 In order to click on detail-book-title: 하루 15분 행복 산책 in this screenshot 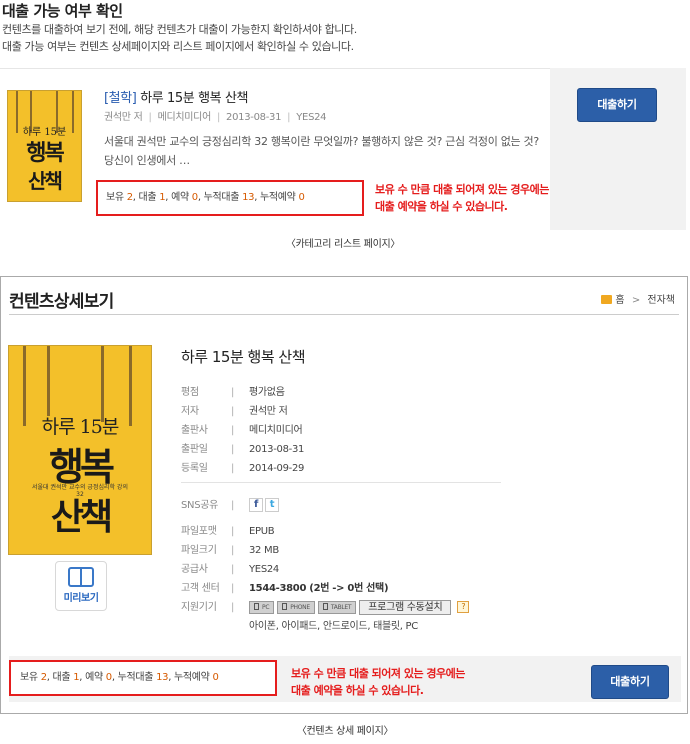, I will do `click(243, 357)`.